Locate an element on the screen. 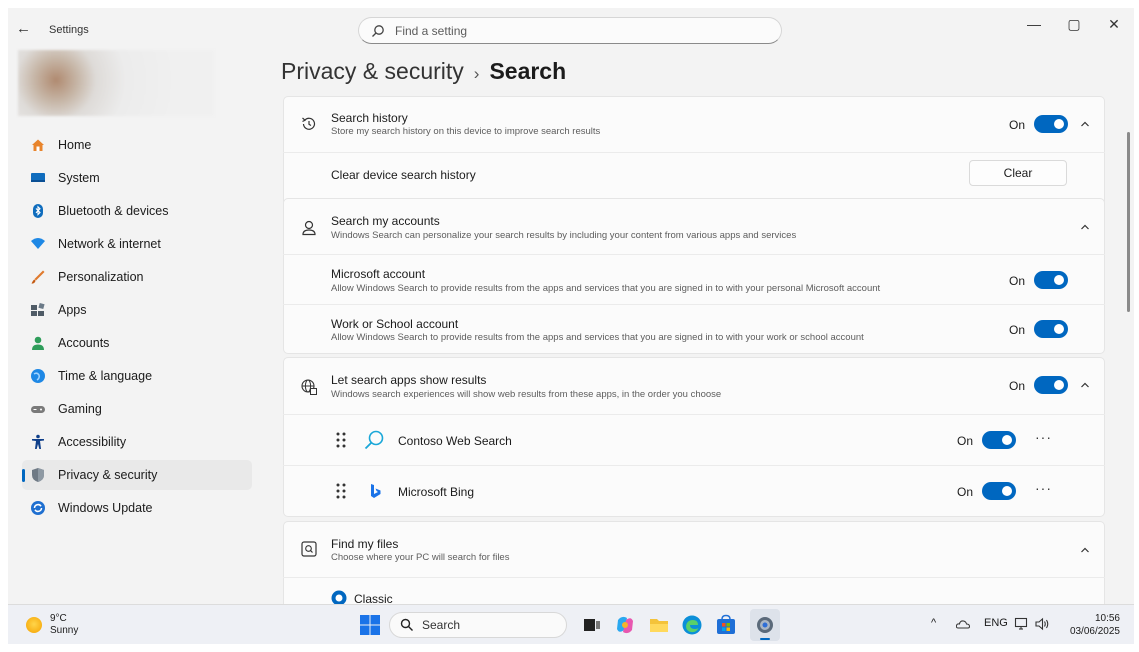 The image size is (1139, 652). accounts-icon is located at coordinates (38, 343).